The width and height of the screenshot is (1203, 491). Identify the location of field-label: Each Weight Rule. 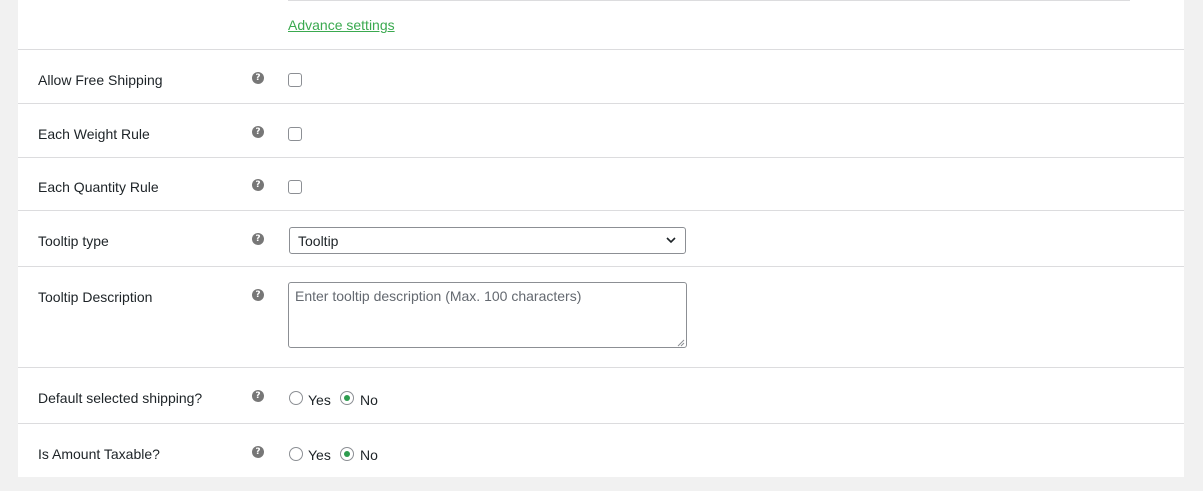
(94, 134).